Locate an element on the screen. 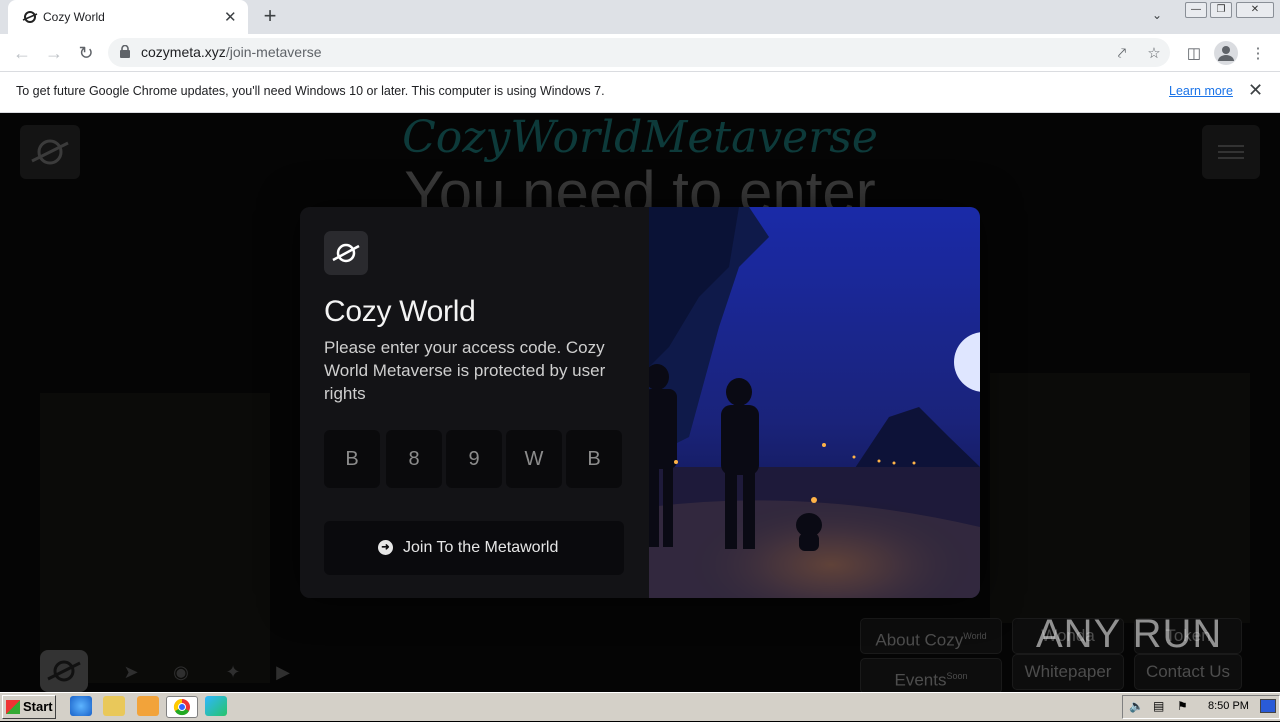 The height and width of the screenshot is (722, 1280). chrome-taskbar-icon is located at coordinates (182, 707).